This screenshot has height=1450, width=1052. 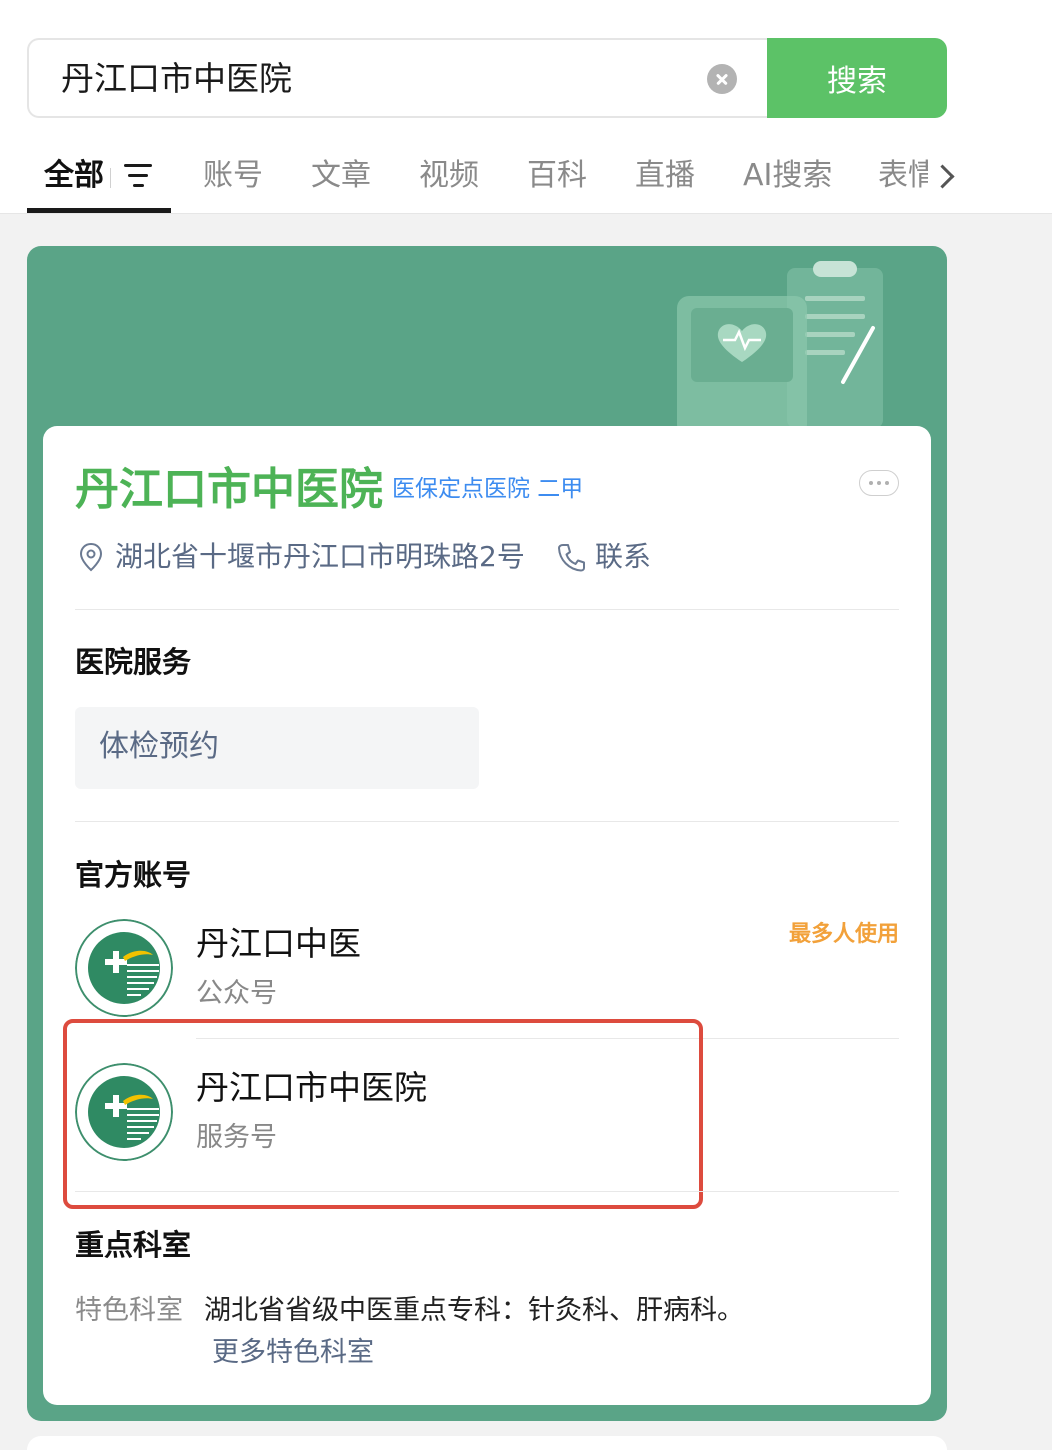 What do you see at coordinates (780, 343) in the screenshot?
I see `medical-clipboard-illustration` at bounding box center [780, 343].